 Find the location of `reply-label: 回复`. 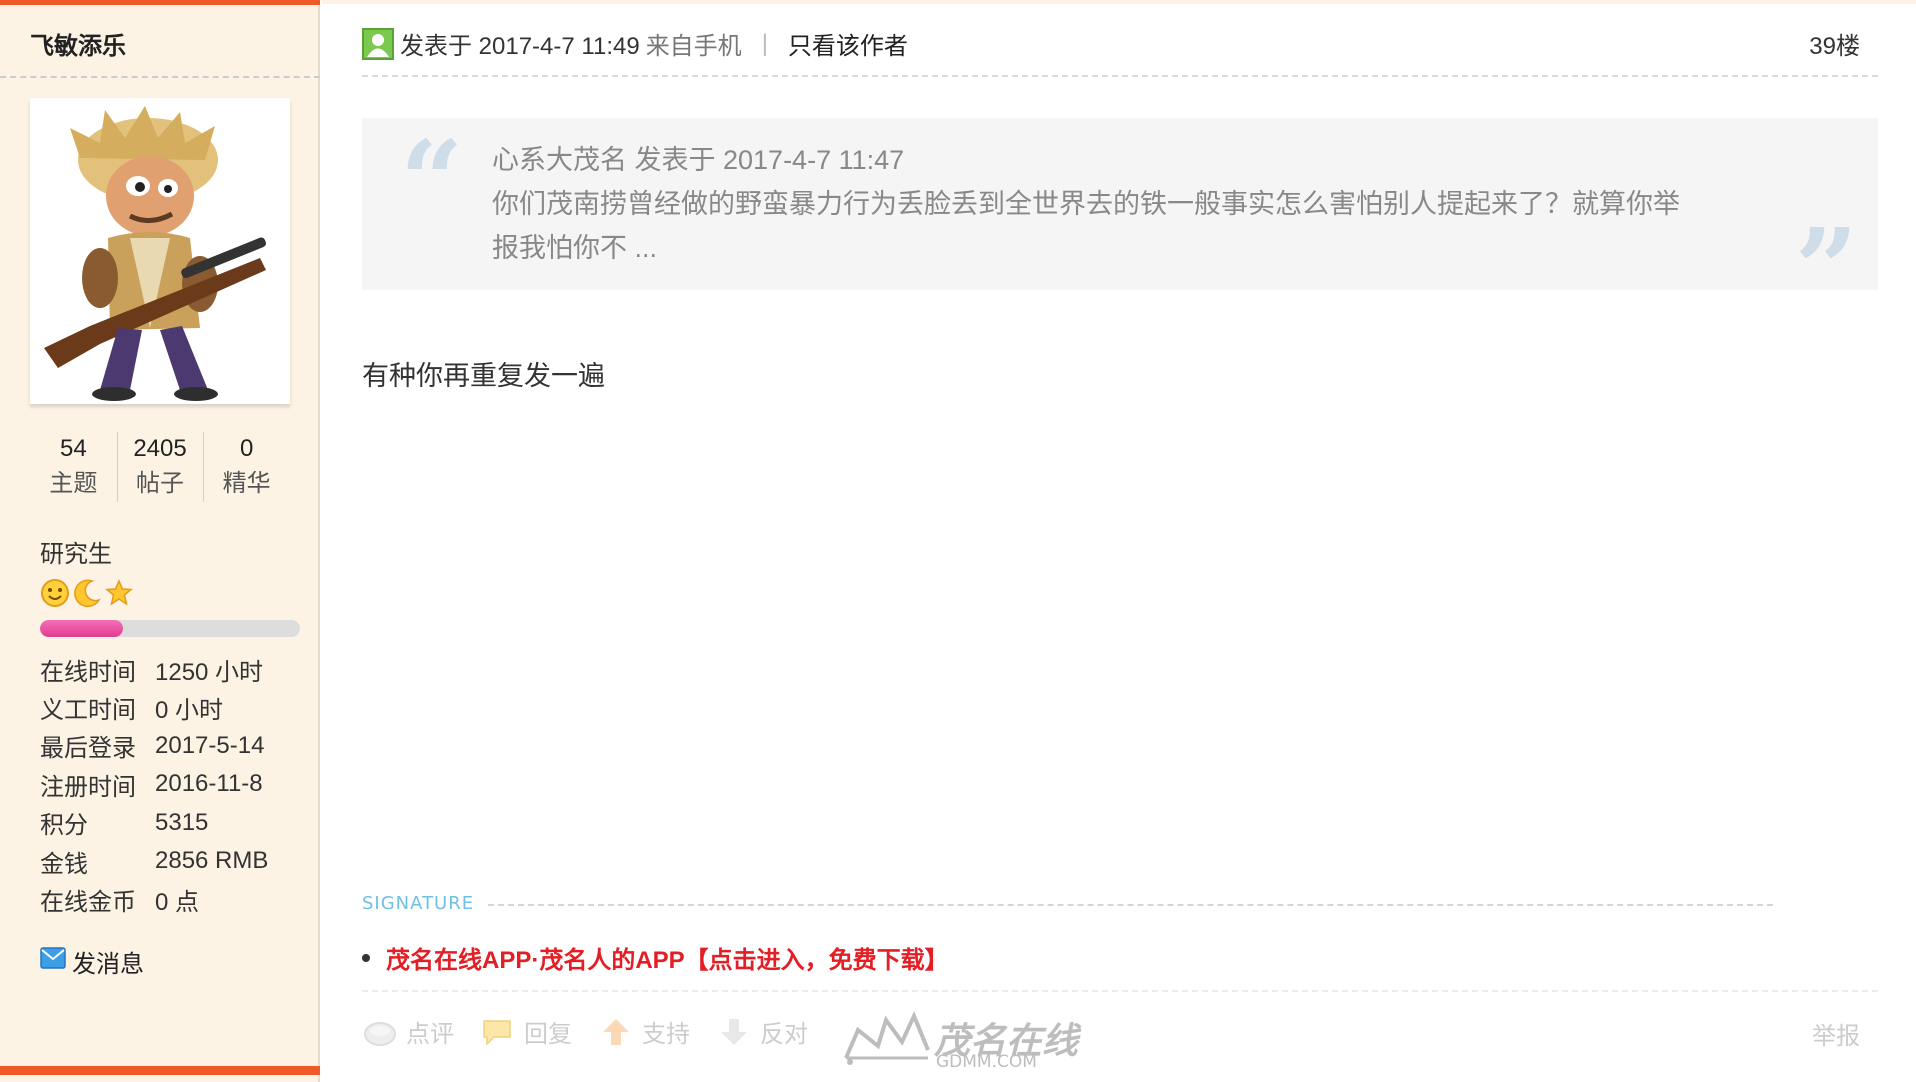

reply-label: 回复 is located at coordinates (548, 1034).